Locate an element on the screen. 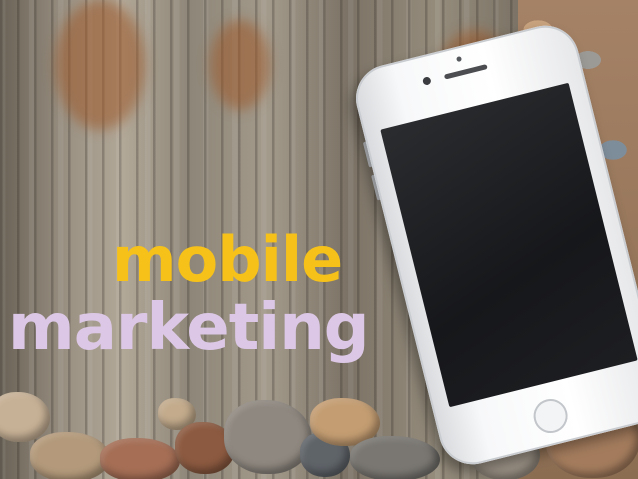  caption-mobile: mobile is located at coordinates (227, 259).